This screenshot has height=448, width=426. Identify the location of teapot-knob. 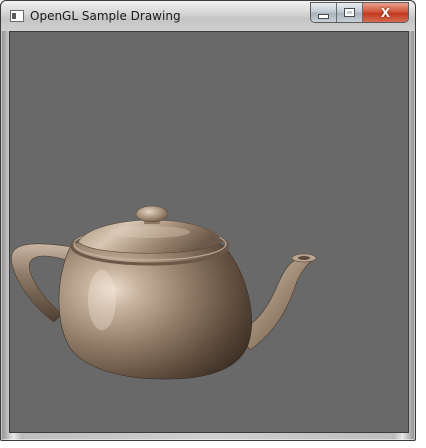
(152, 214).